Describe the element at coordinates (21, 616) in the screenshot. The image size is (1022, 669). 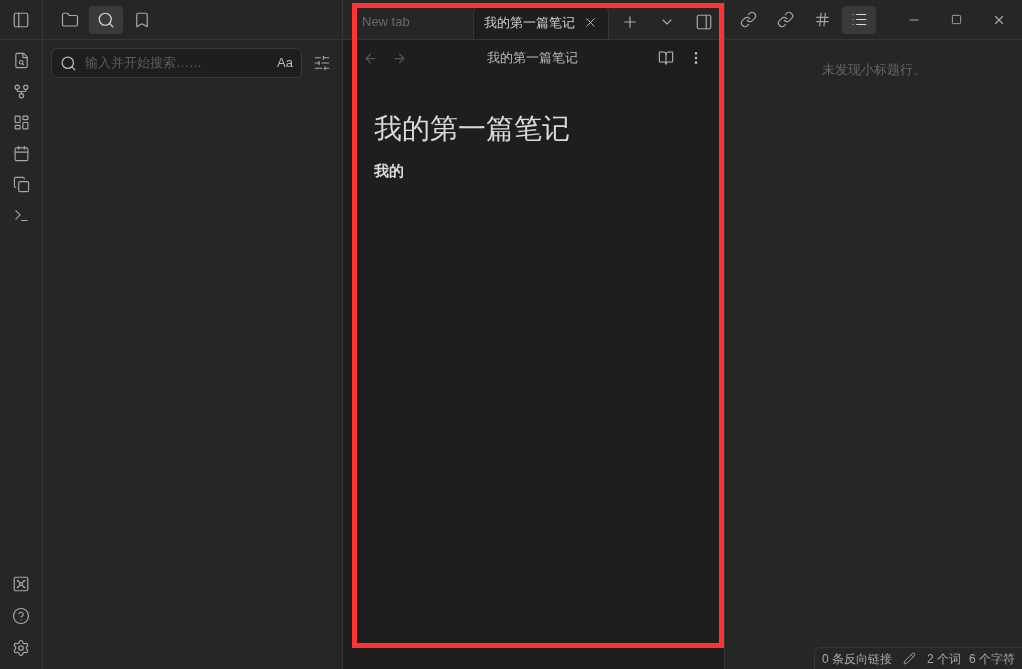
I see `help-icon` at that location.